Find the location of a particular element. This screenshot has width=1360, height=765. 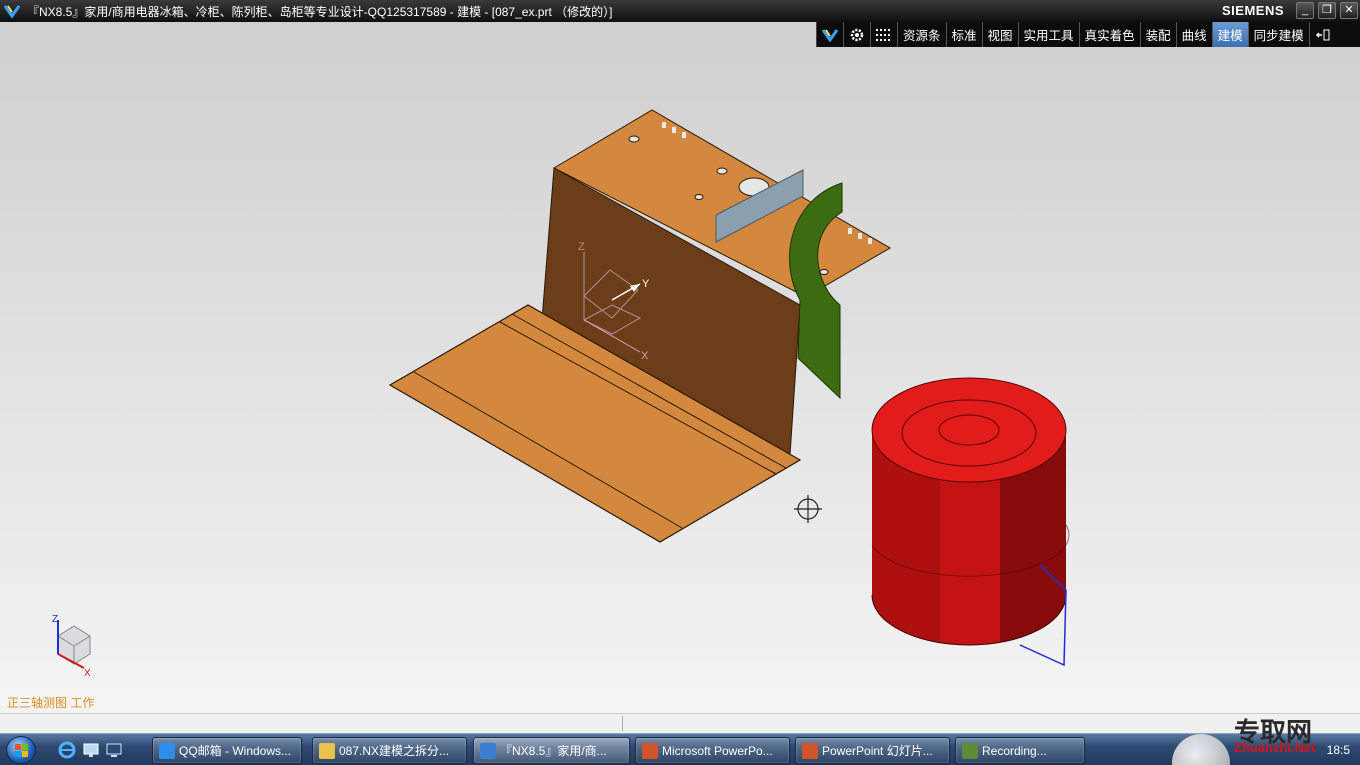

ie-quicklaunch-icon is located at coordinates (67, 750).